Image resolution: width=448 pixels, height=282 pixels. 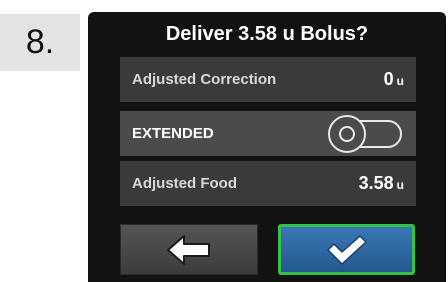 What do you see at coordinates (268, 133) in the screenshot?
I see `extended-row: EXTENDED` at bounding box center [268, 133].